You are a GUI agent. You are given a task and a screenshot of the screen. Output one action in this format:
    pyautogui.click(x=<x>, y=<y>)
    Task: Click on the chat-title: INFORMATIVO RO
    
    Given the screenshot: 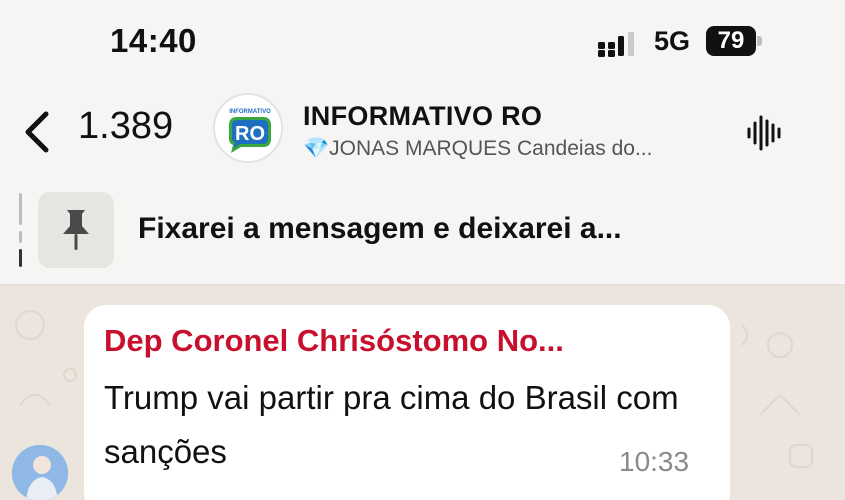 What is the action you would take?
    pyautogui.click(x=422, y=116)
    